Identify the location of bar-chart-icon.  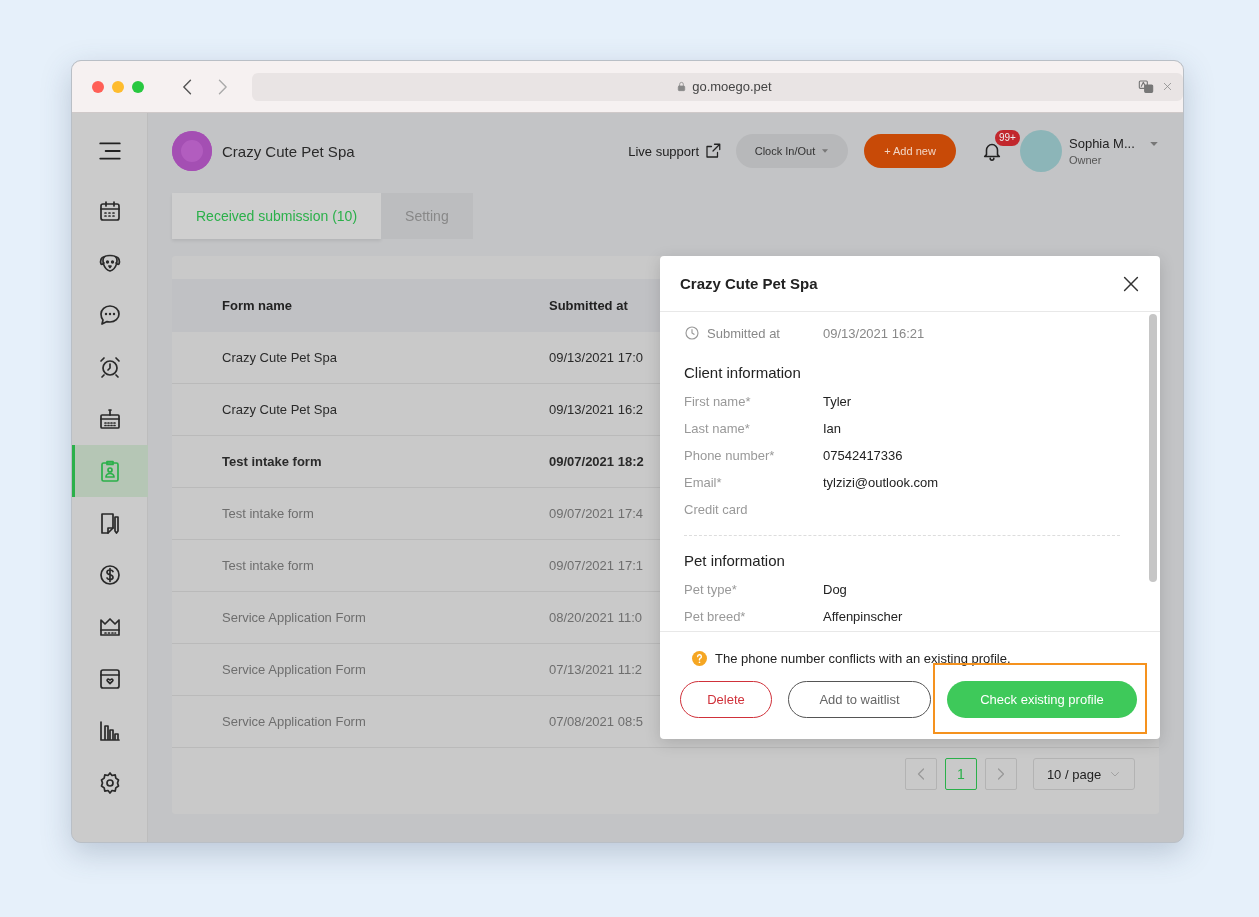
(109, 731).